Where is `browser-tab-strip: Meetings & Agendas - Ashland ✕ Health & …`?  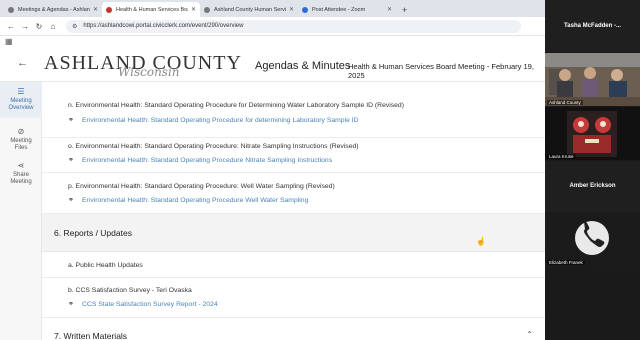
browser-tab-strip: Meetings & Agendas - Ashland ✕ Health & … is located at coordinates (272, 8).